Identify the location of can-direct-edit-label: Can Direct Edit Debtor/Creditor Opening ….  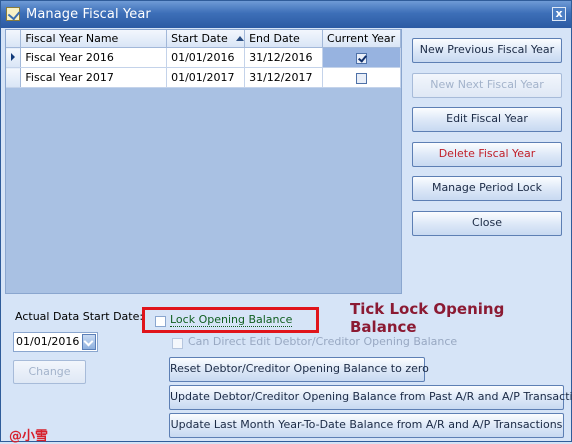
(323, 341).